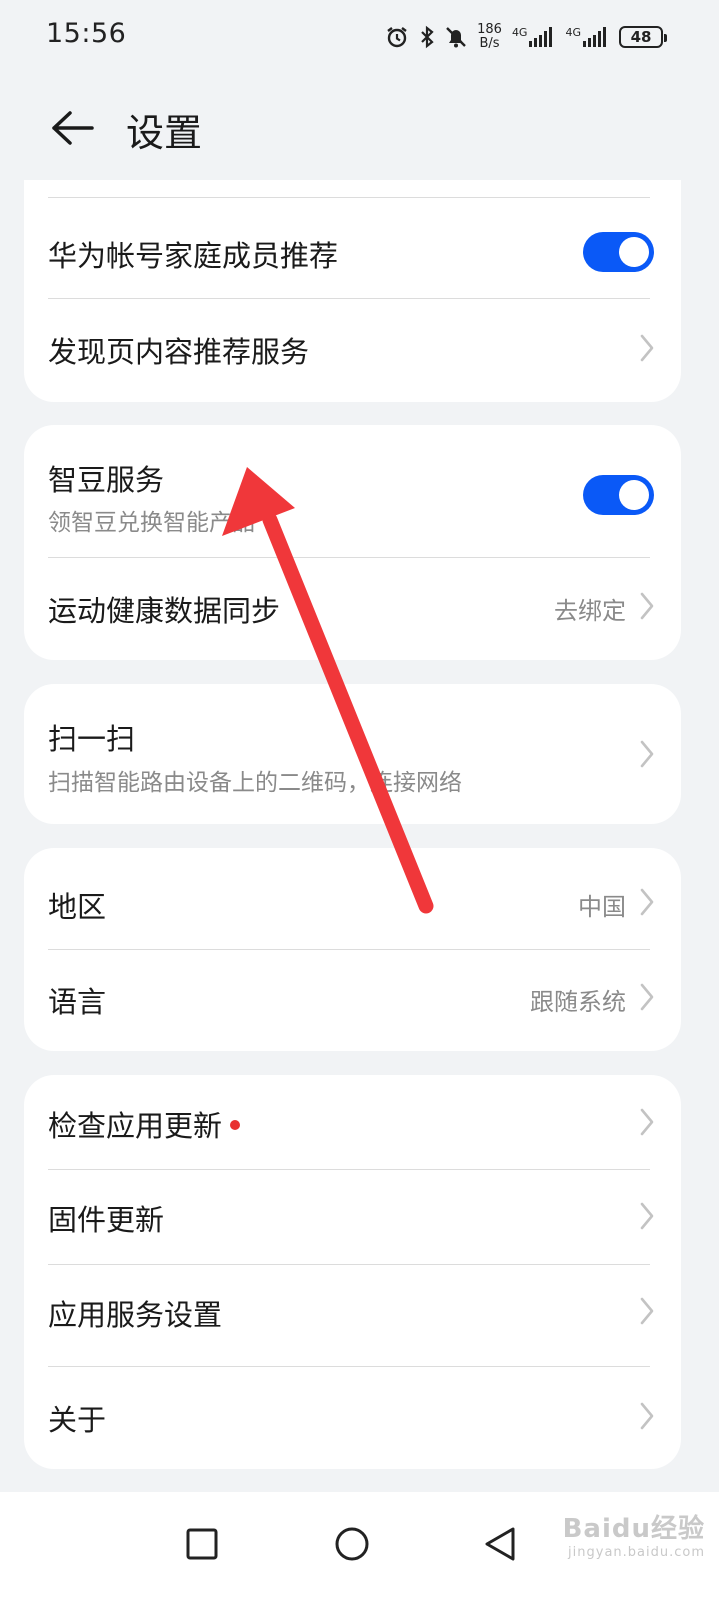 This screenshot has width=719, height=1600. I want to click on row-label: 应用服务设置, so click(135, 1315).